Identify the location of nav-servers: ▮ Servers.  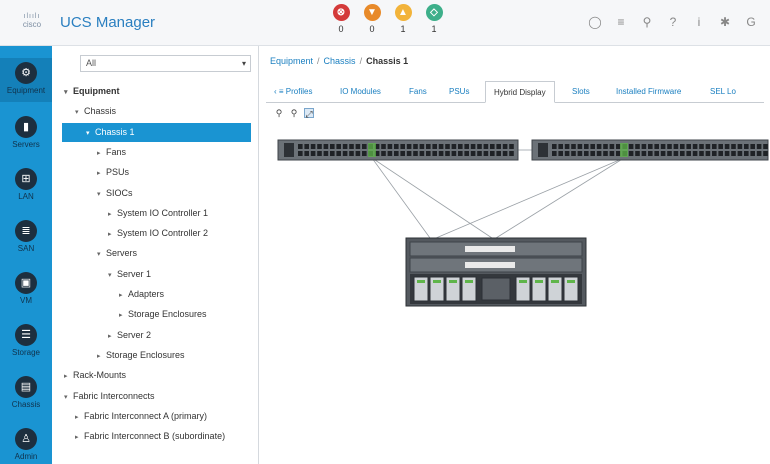
(26, 132).